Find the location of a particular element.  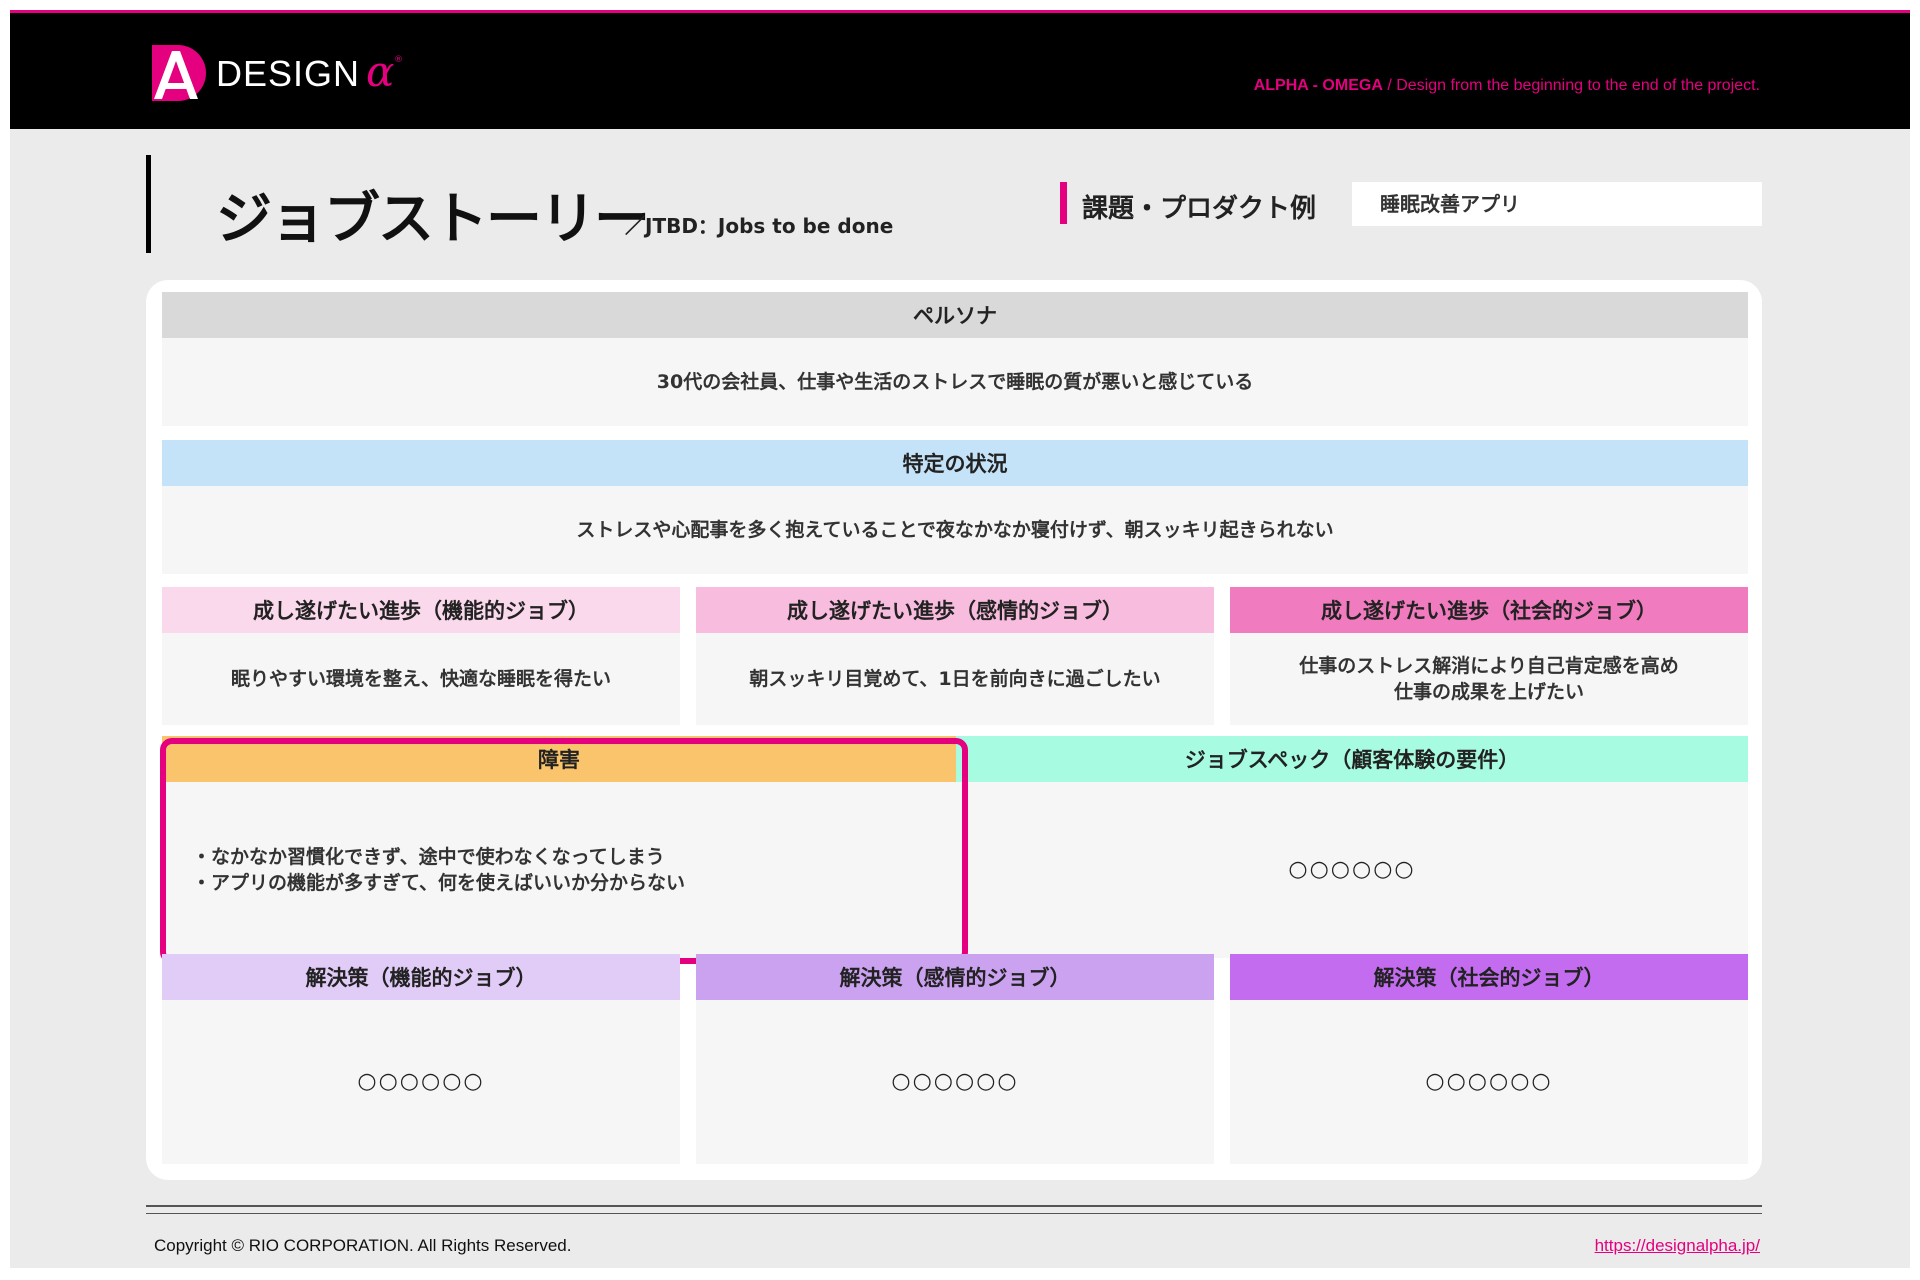

solution-social-heading: 解決策（社会的ジョブ） is located at coordinates (1489, 977).